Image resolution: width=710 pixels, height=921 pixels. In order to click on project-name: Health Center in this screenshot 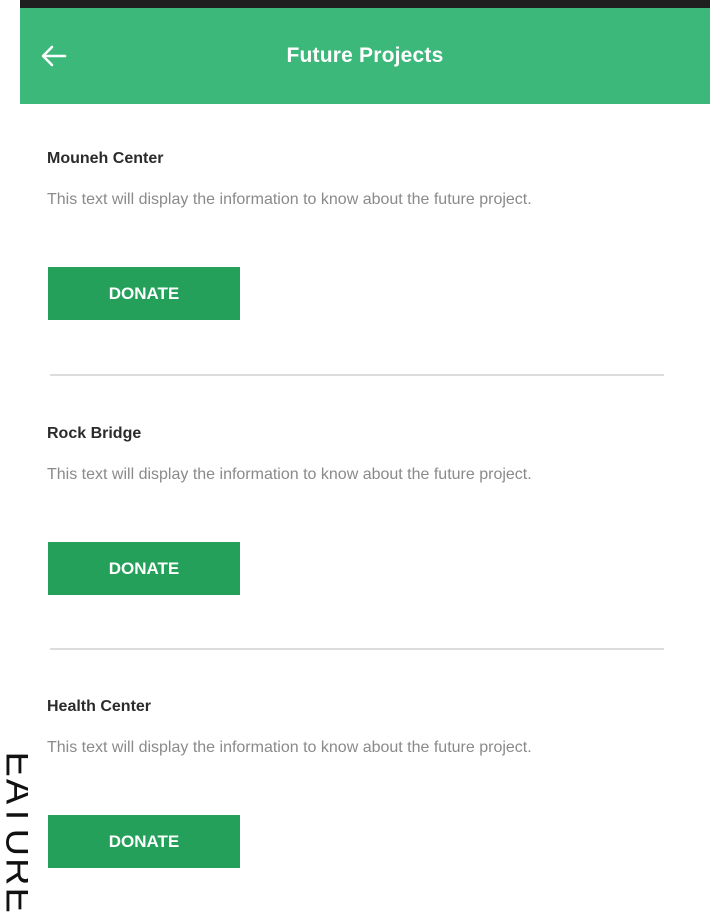, I will do `click(99, 706)`.